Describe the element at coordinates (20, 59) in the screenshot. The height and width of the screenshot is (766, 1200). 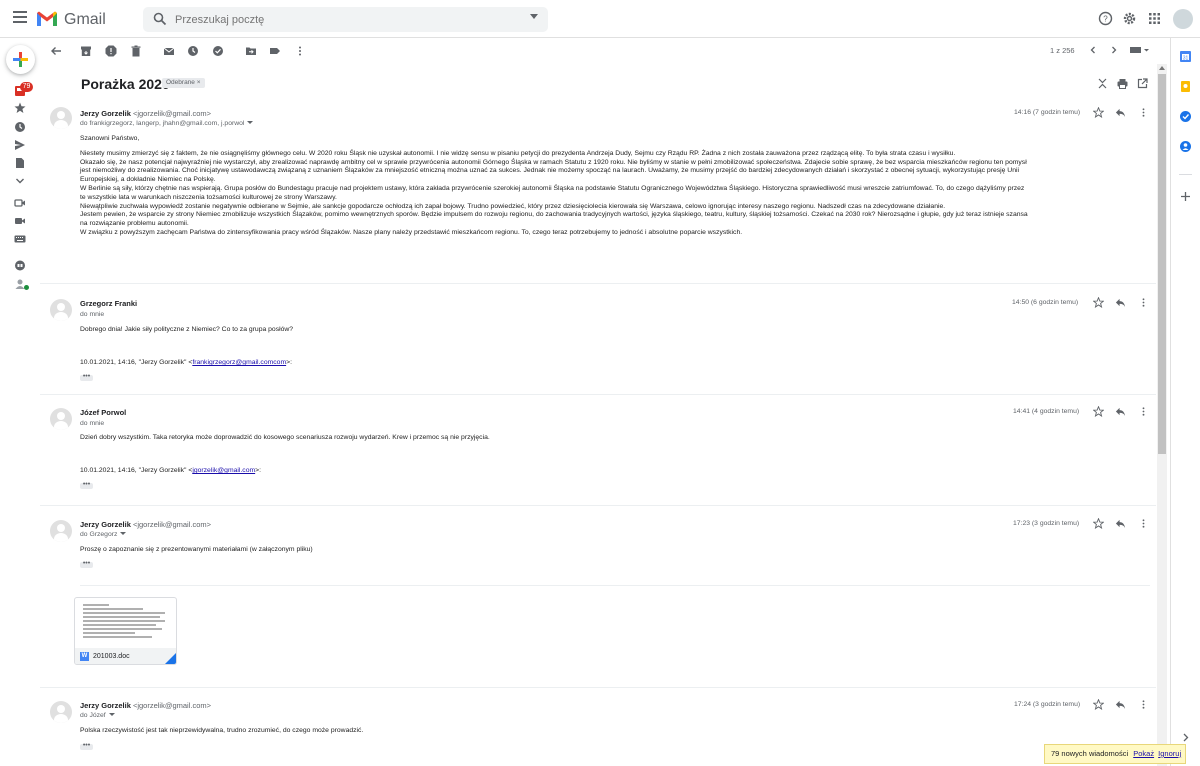
I see `compose-button` at that location.